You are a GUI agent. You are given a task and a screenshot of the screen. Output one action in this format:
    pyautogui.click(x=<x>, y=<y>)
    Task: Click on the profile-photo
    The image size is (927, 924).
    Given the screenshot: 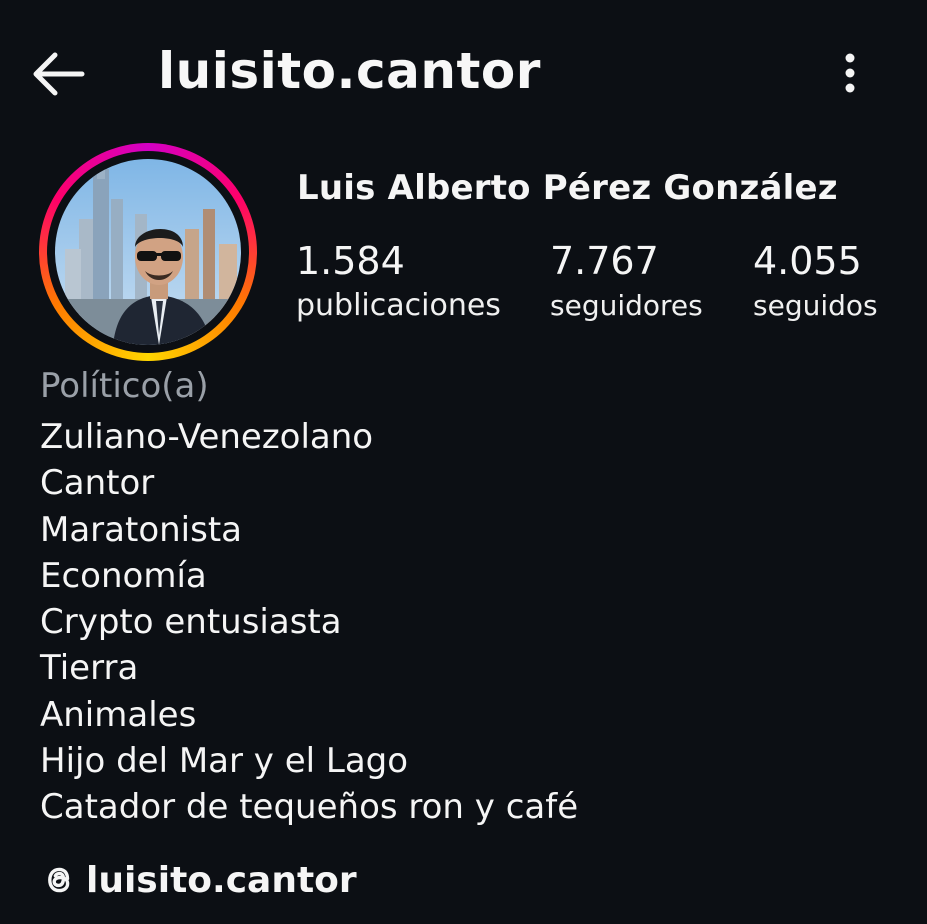 What is the action you would take?
    pyautogui.click(x=148, y=252)
    